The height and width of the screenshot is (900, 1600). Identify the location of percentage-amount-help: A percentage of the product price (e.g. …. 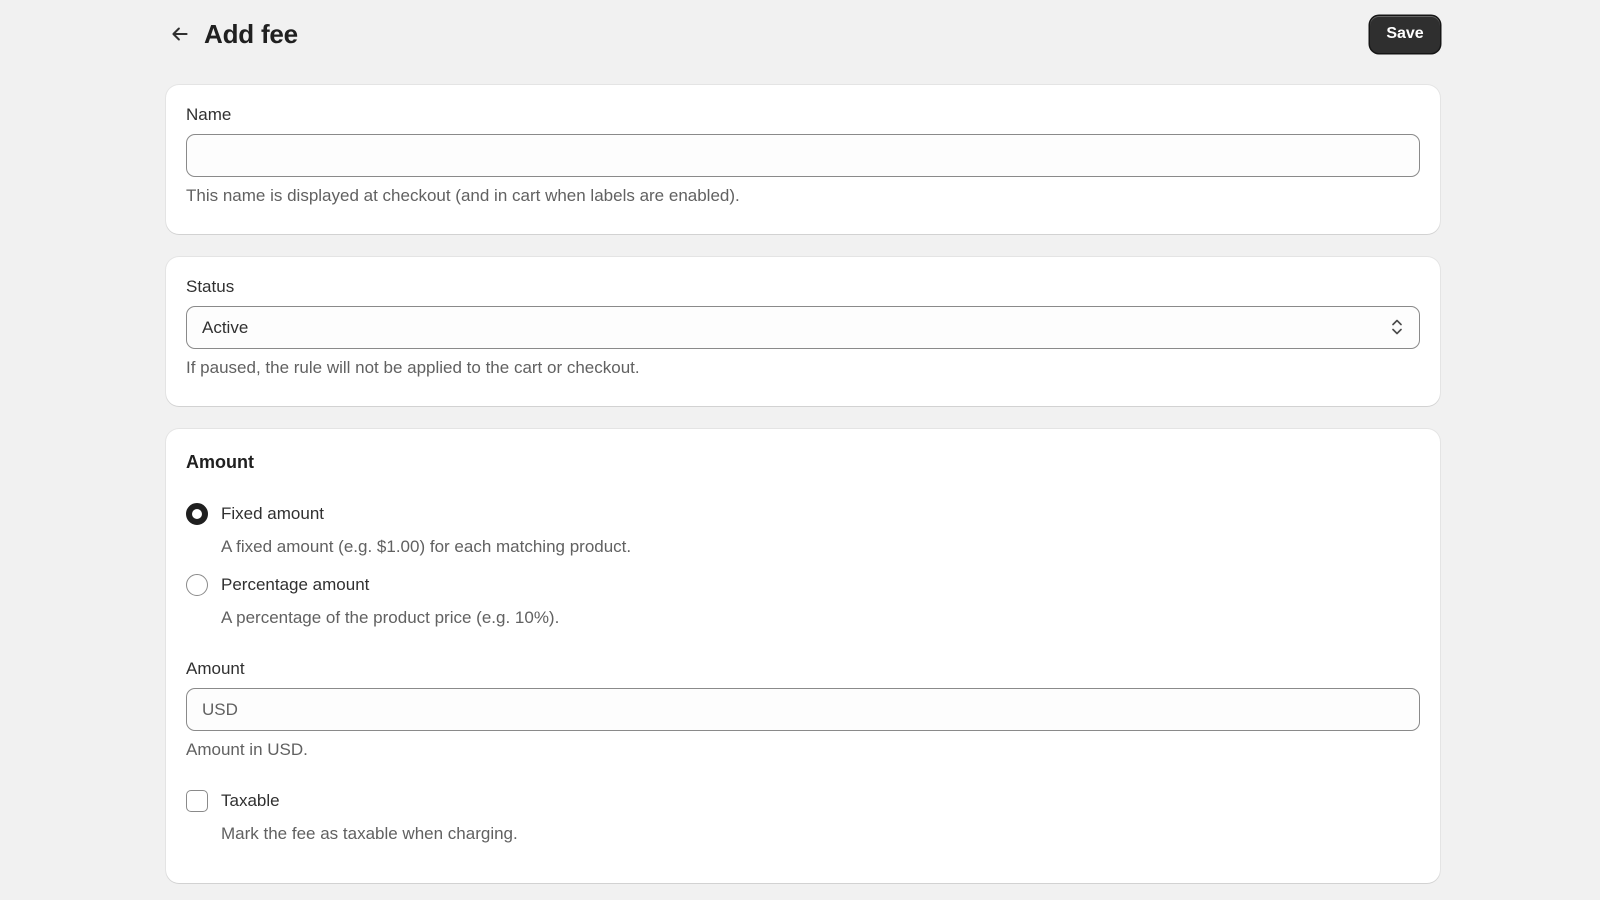
(390, 617).